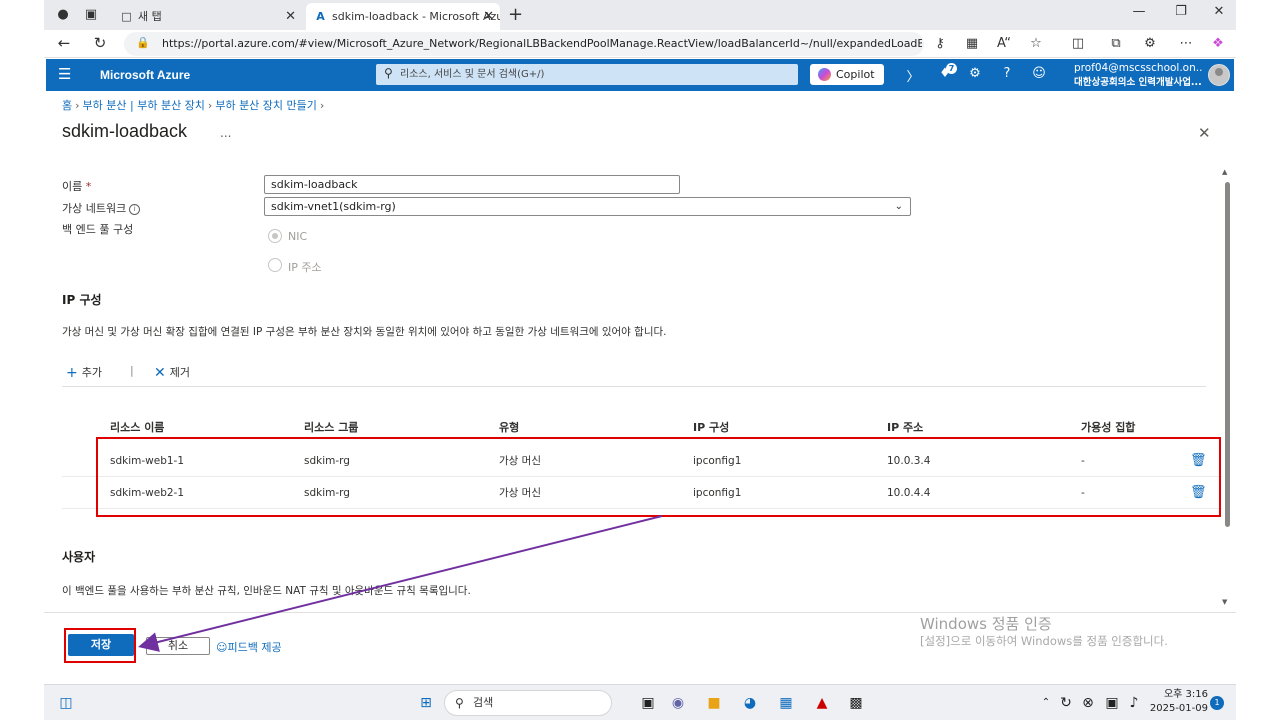  I want to click on breadcrumb-create-lb: 부하 분산 장치 만들기, so click(266, 105).